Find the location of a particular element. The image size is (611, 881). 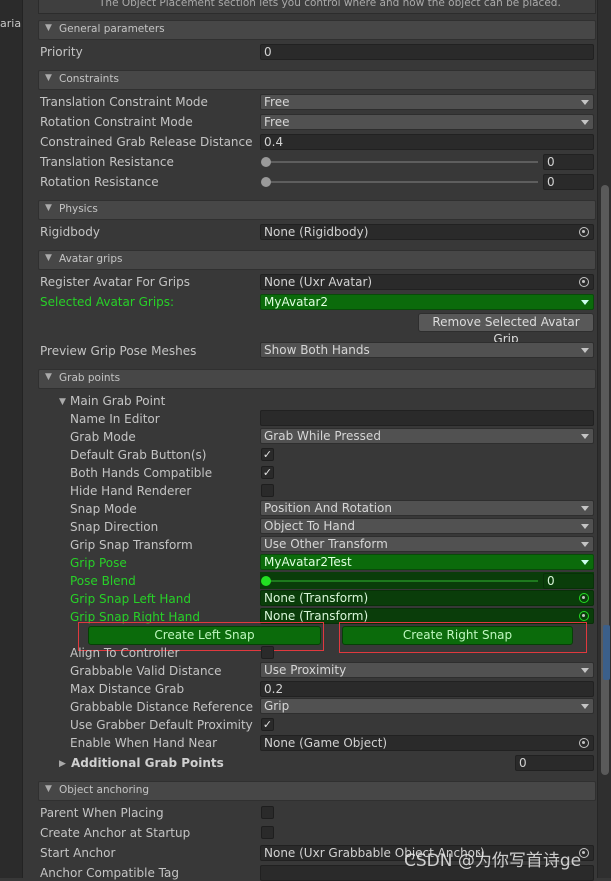

preview-meshes-label: Preview Grip Pose Meshes is located at coordinates (118, 351).